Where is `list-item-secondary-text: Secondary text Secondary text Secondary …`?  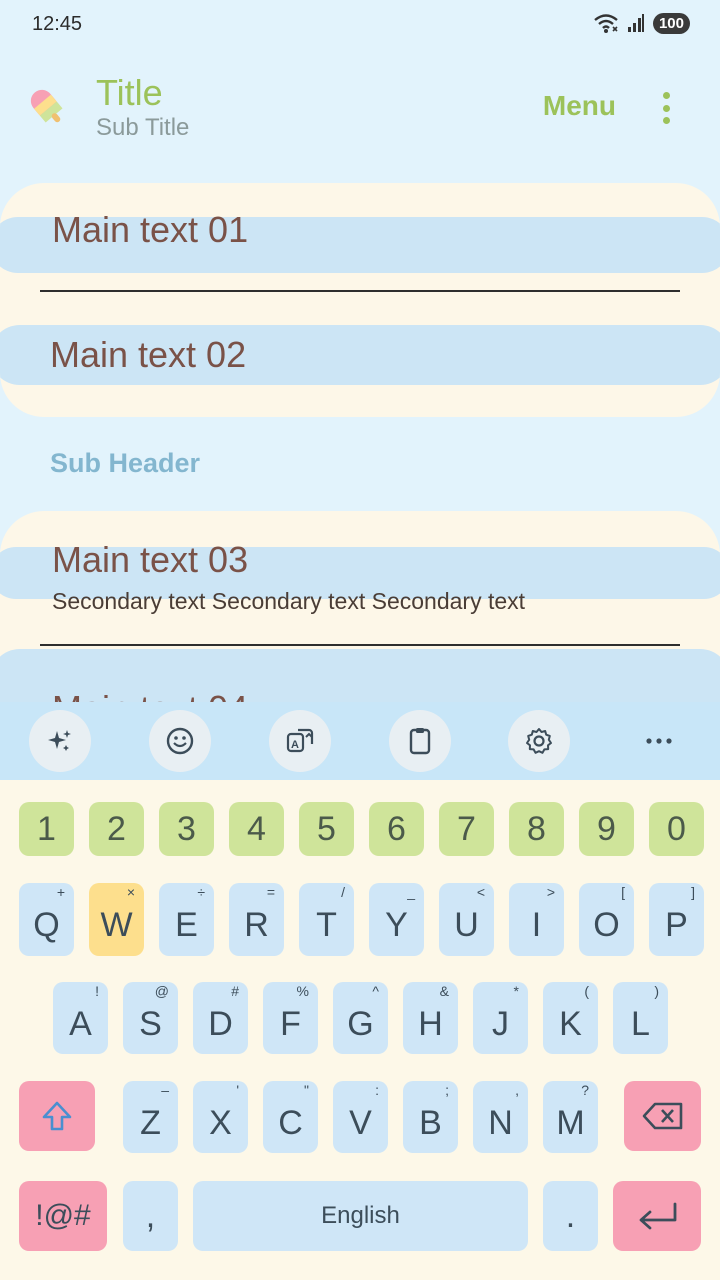 list-item-secondary-text: Secondary text Secondary text Secondary … is located at coordinates (289, 601).